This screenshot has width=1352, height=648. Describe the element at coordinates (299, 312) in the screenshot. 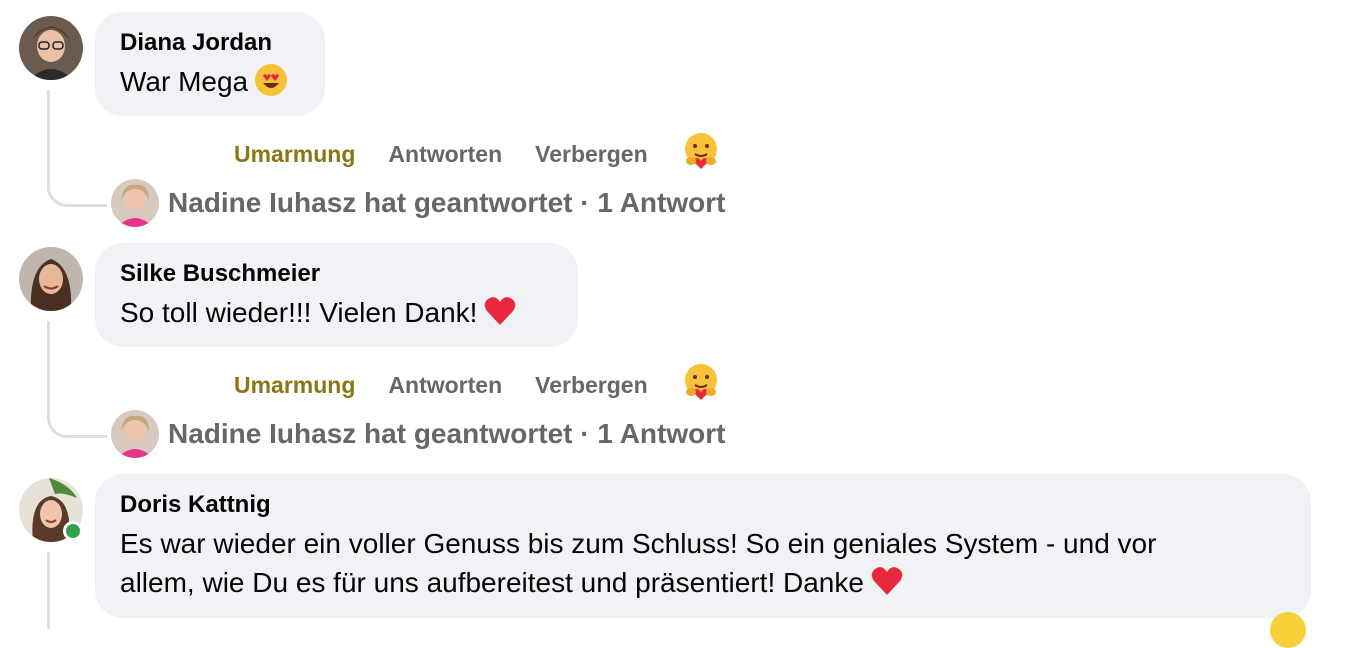

I see `comment-text-content: So toll wieder!!! Vielen Dank!` at that location.